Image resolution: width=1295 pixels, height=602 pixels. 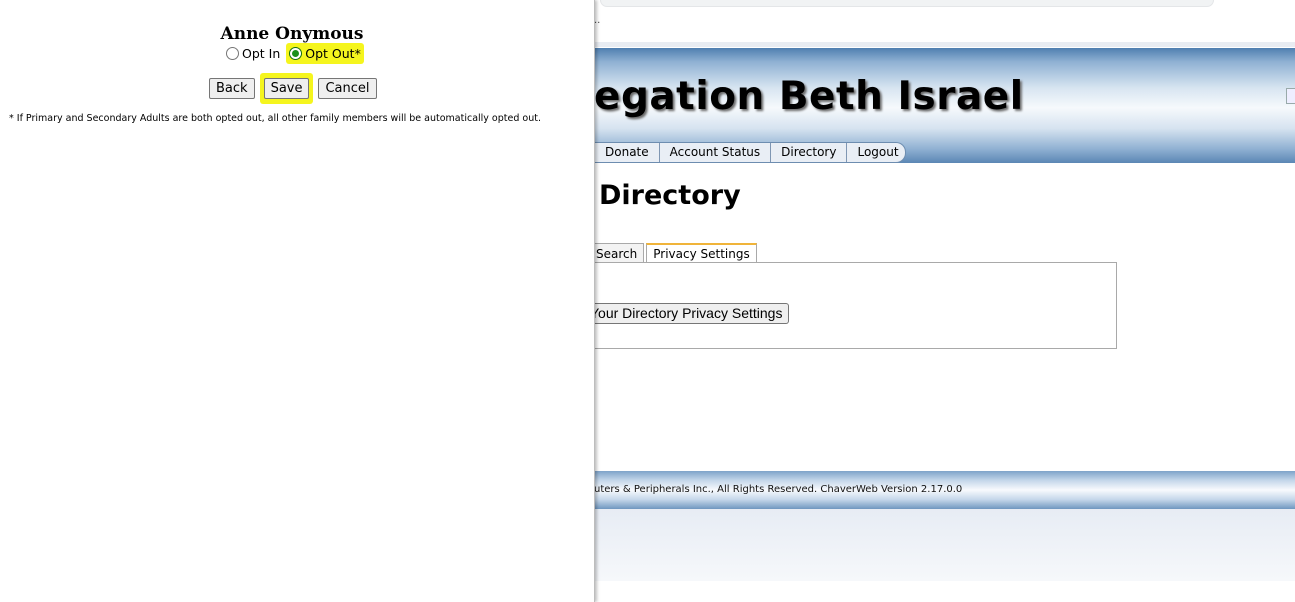 I want to click on directory-privacy-settings-button: Your Directory Privacy Settings, so click(x=690, y=313).